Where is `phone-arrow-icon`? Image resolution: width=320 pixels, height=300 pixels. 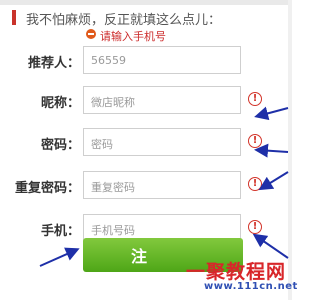
phone-arrow-icon is located at coordinates (270, 246).